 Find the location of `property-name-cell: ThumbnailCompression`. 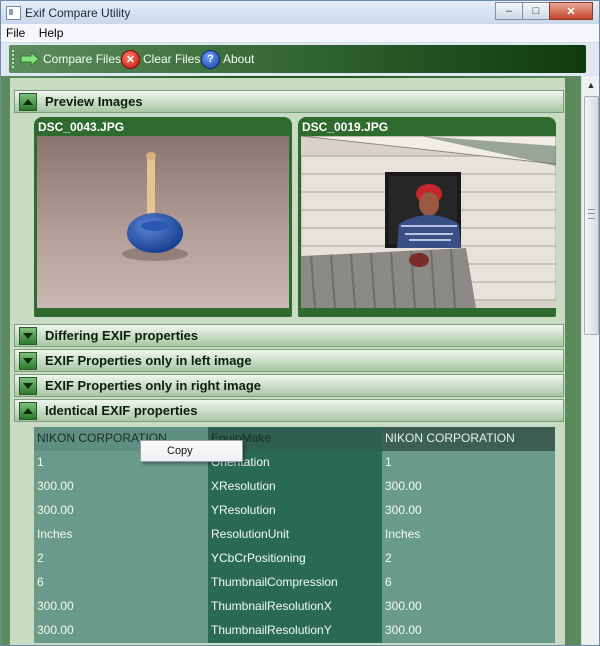

property-name-cell: ThumbnailCompression is located at coordinates (295, 583).